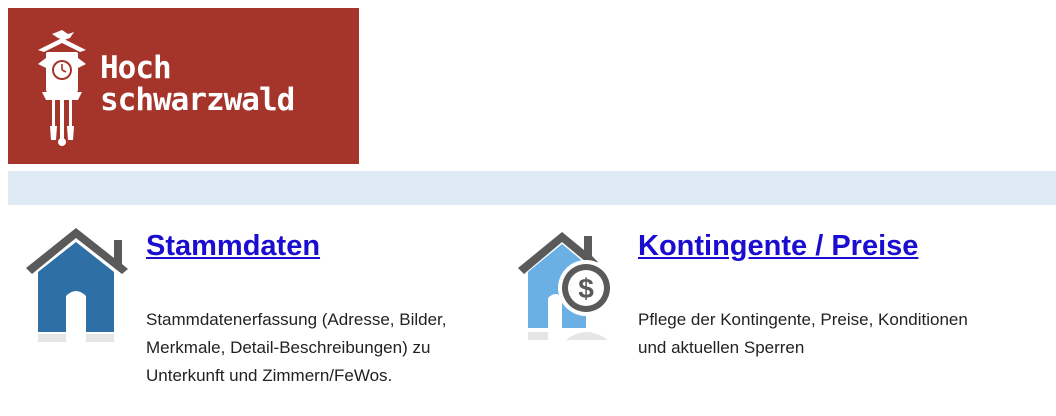 The height and width of the screenshot is (416, 1056). Describe the element at coordinates (197, 100) in the screenshot. I see `brand-name-line2: schwarzwald` at that location.